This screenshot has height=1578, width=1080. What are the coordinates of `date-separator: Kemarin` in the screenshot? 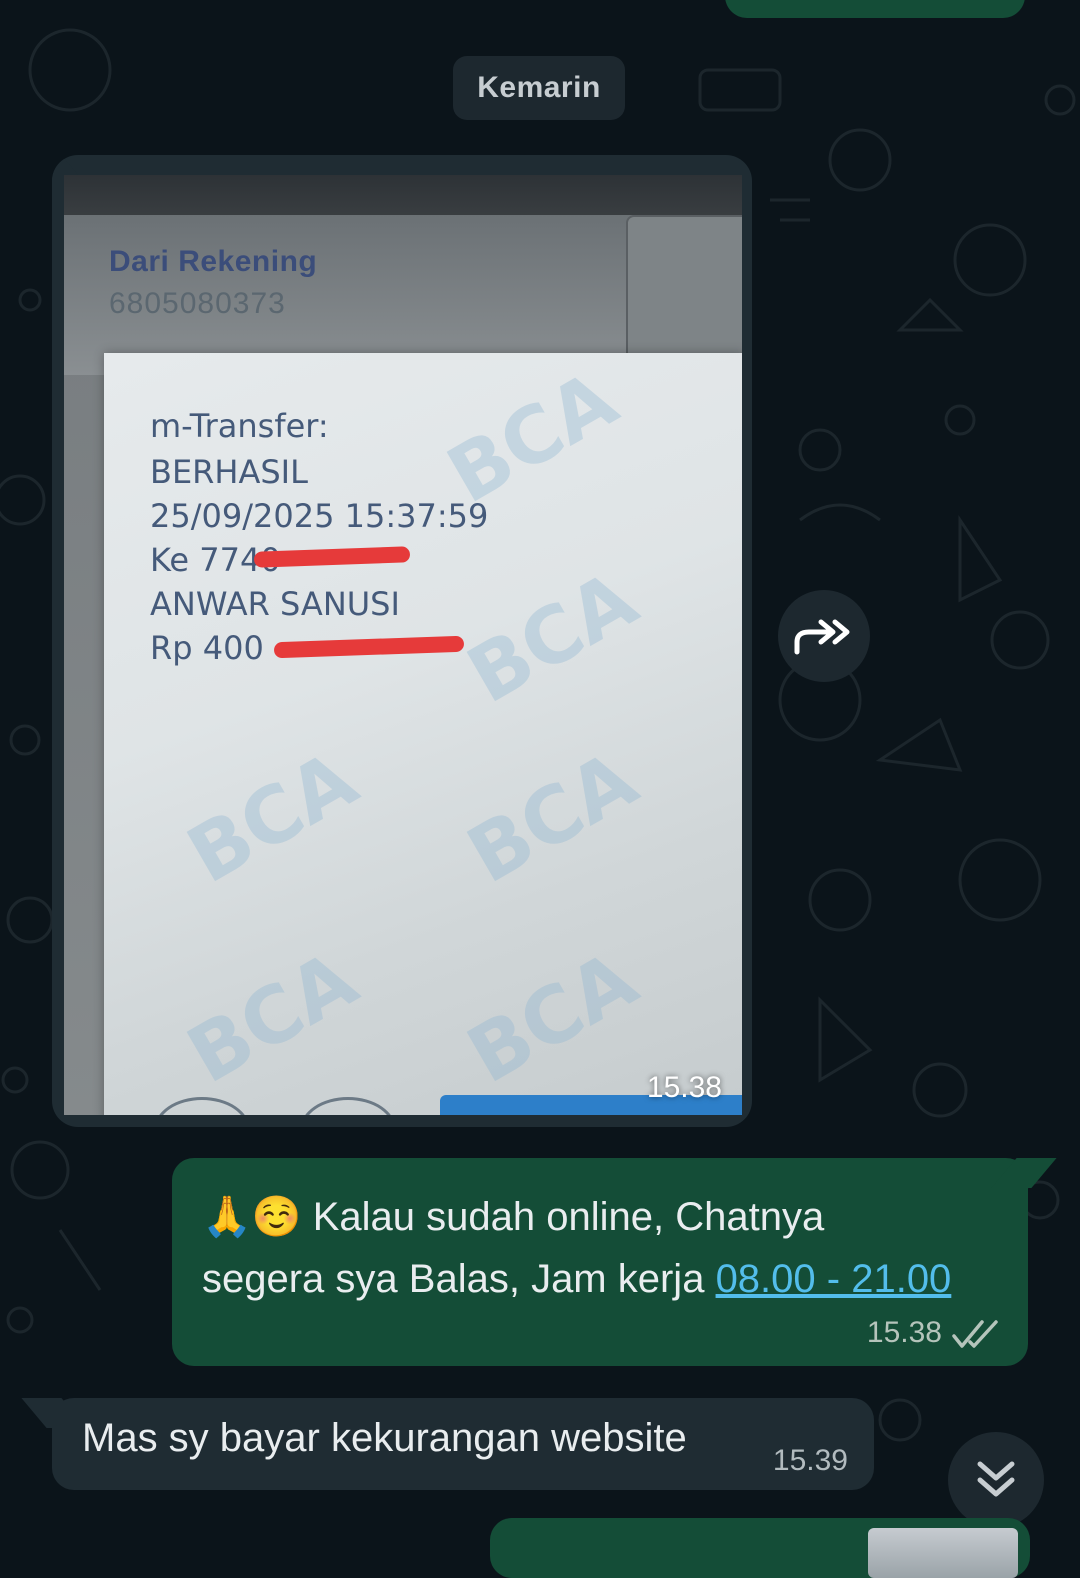 It's located at (539, 88).